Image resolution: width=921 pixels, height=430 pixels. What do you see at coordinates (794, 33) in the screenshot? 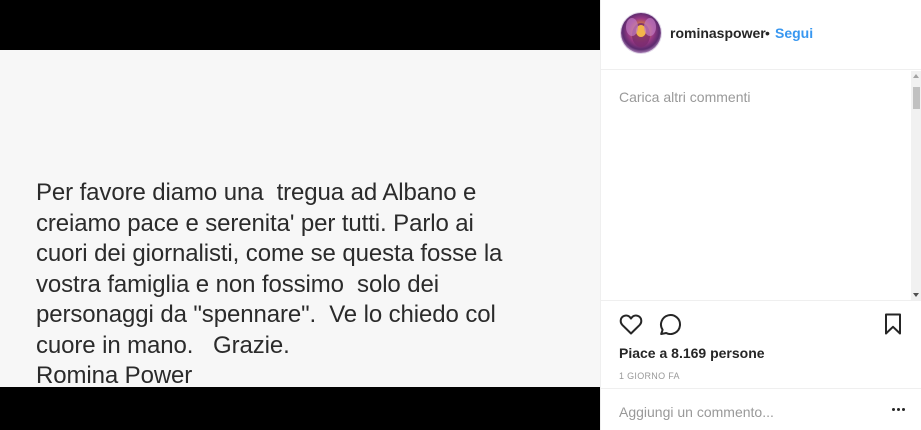
I see `follow-button: Segui` at bounding box center [794, 33].